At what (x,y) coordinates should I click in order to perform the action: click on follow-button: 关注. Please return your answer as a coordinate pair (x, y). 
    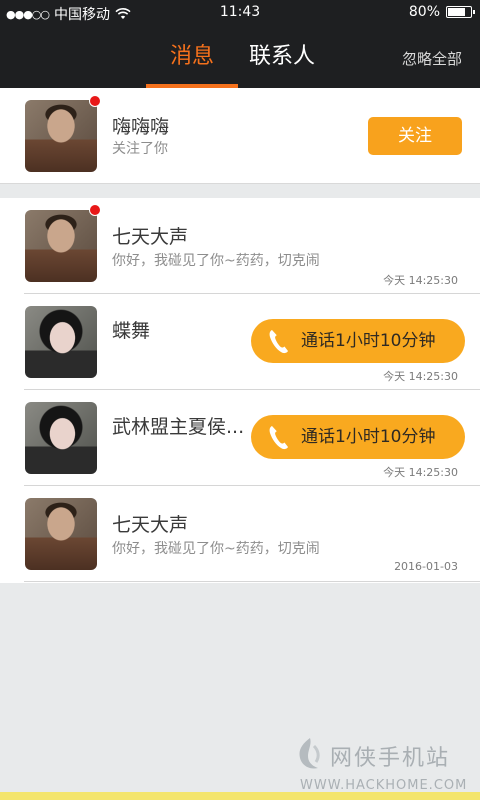
    Looking at the image, I should click on (415, 136).